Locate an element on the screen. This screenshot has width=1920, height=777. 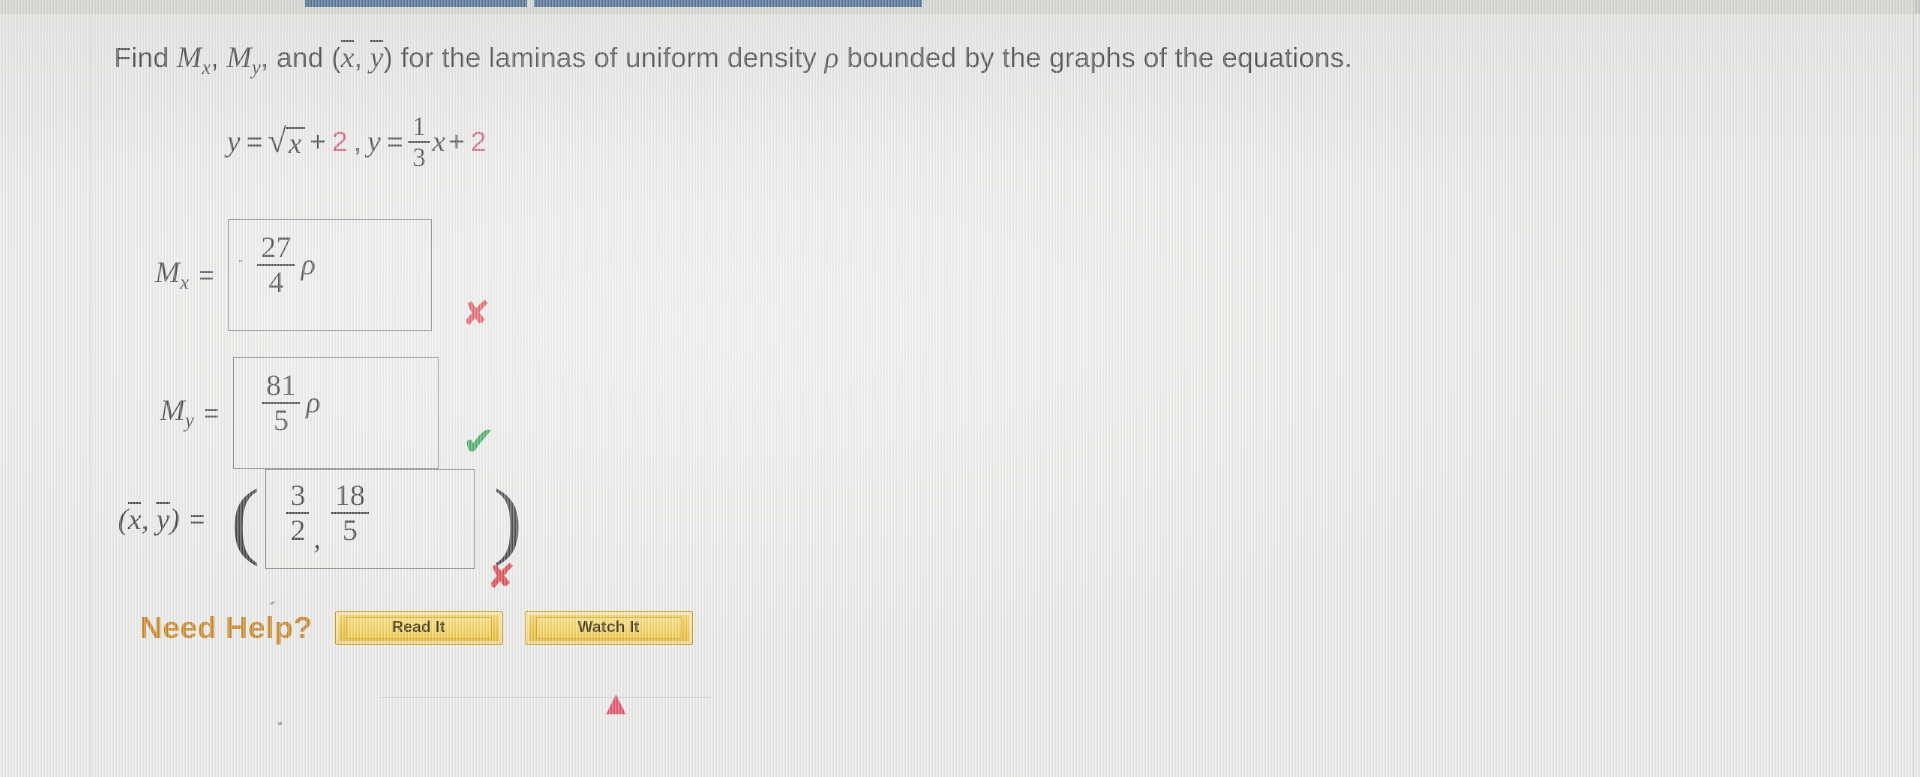
answer-my-numerator: 81 is located at coordinates (281, 385).